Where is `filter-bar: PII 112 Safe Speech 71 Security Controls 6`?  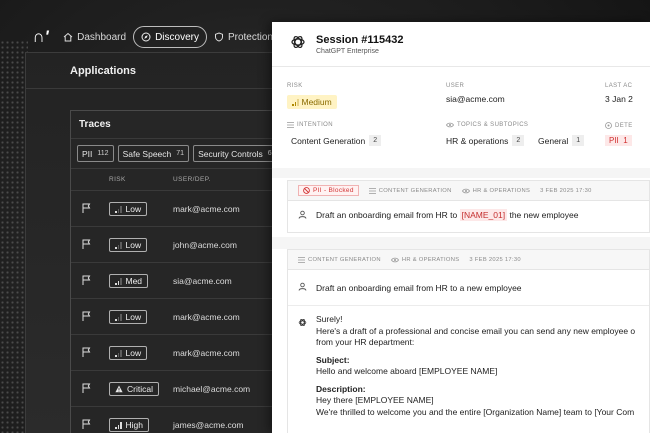 filter-bar: PII 112 Safe Speech 71 Security Controls 6 is located at coordinates (175, 154).